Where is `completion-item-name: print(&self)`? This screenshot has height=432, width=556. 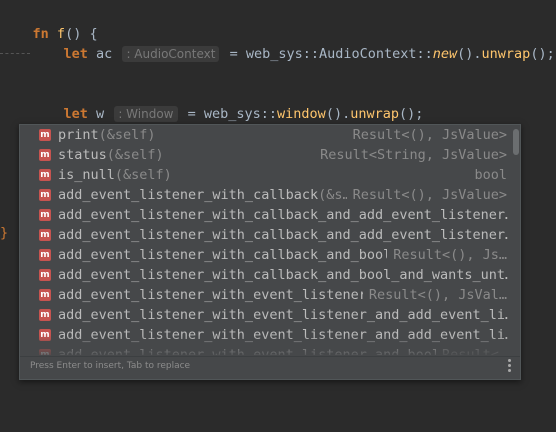
completion-item-name: print(&self) is located at coordinates (107, 135).